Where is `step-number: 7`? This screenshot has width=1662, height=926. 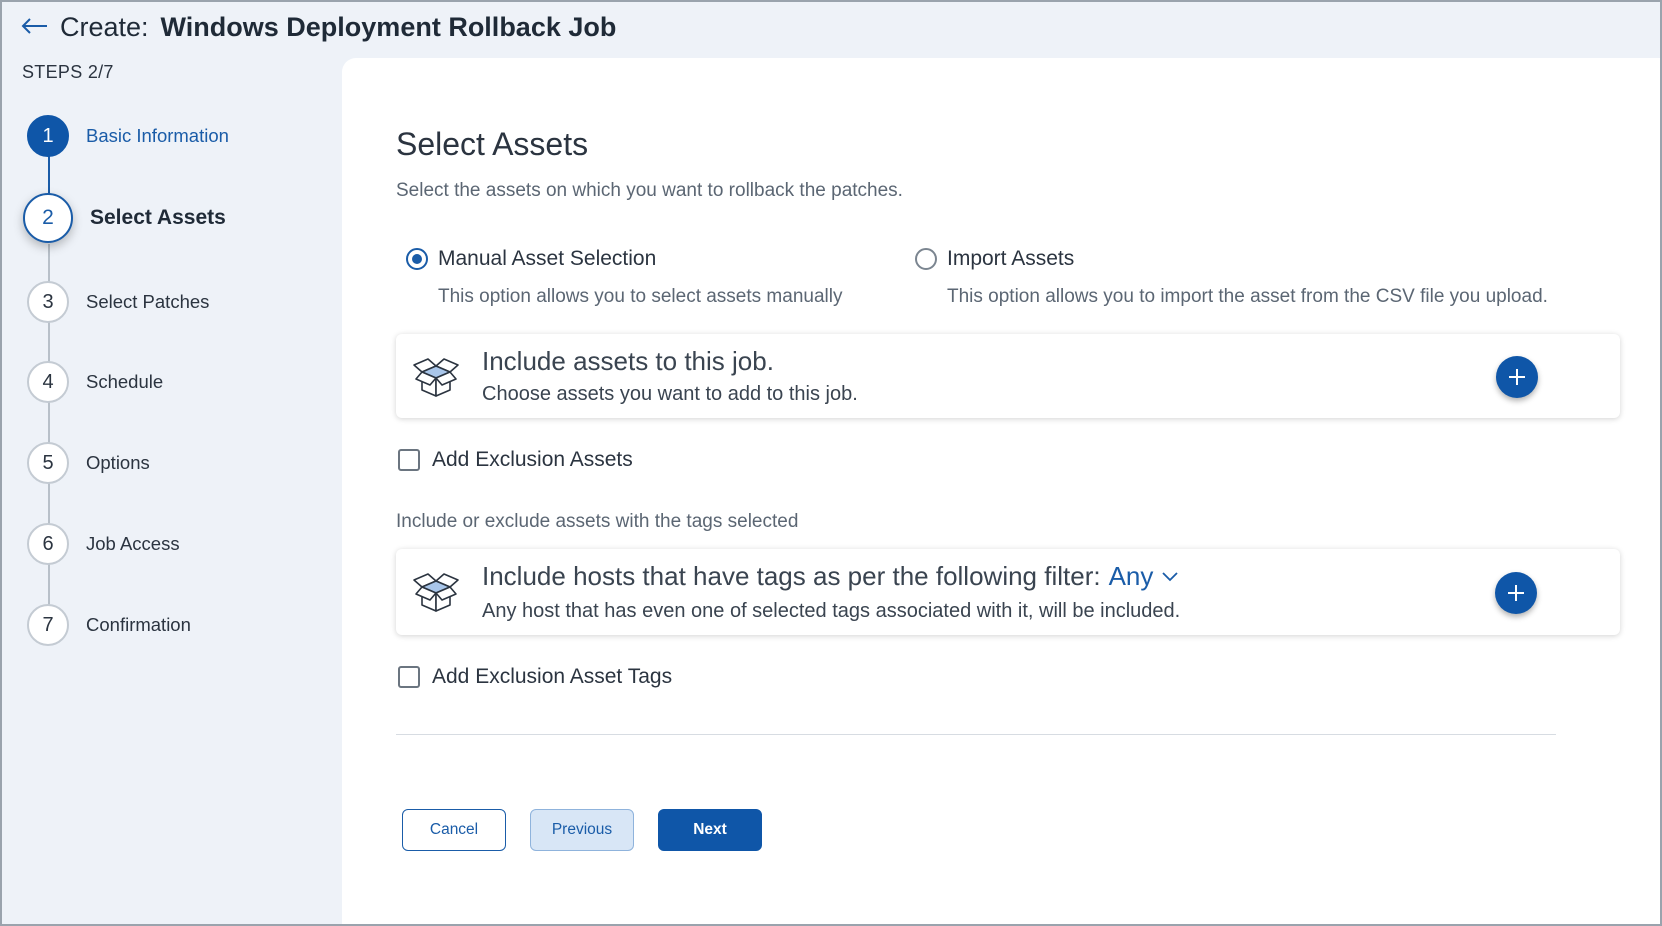
step-number: 7 is located at coordinates (48, 625).